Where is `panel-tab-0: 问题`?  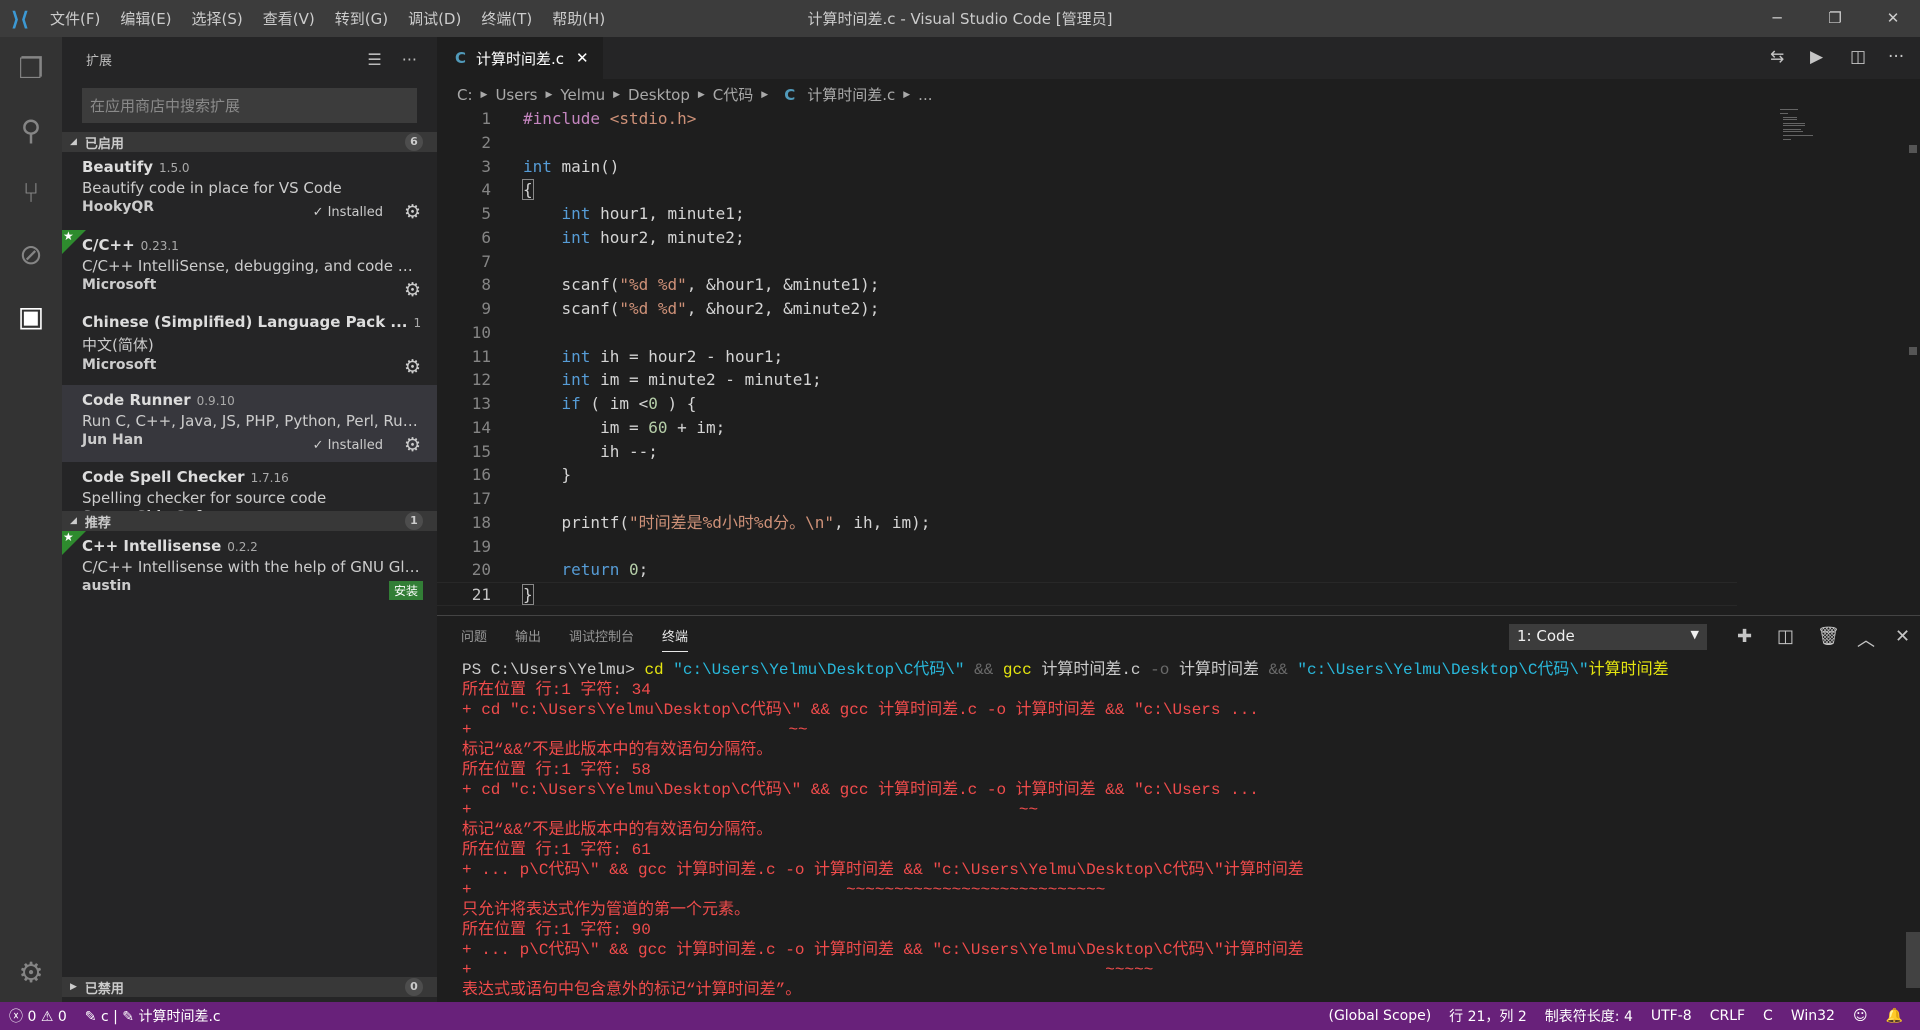
panel-tab-0: 问题 is located at coordinates (474, 639).